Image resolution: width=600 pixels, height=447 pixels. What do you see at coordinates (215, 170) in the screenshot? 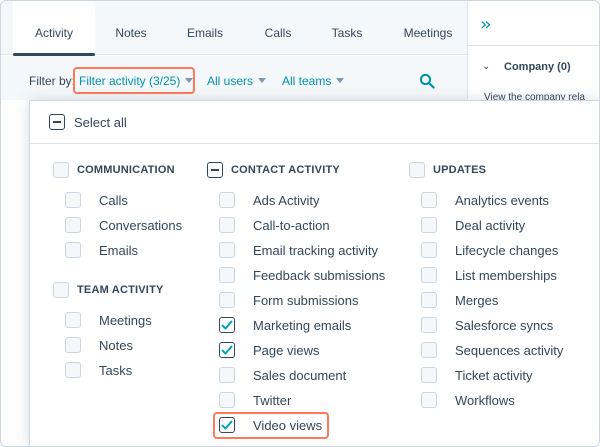
I see `contact-activity-group-checkbox` at bounding box center [215, 170].